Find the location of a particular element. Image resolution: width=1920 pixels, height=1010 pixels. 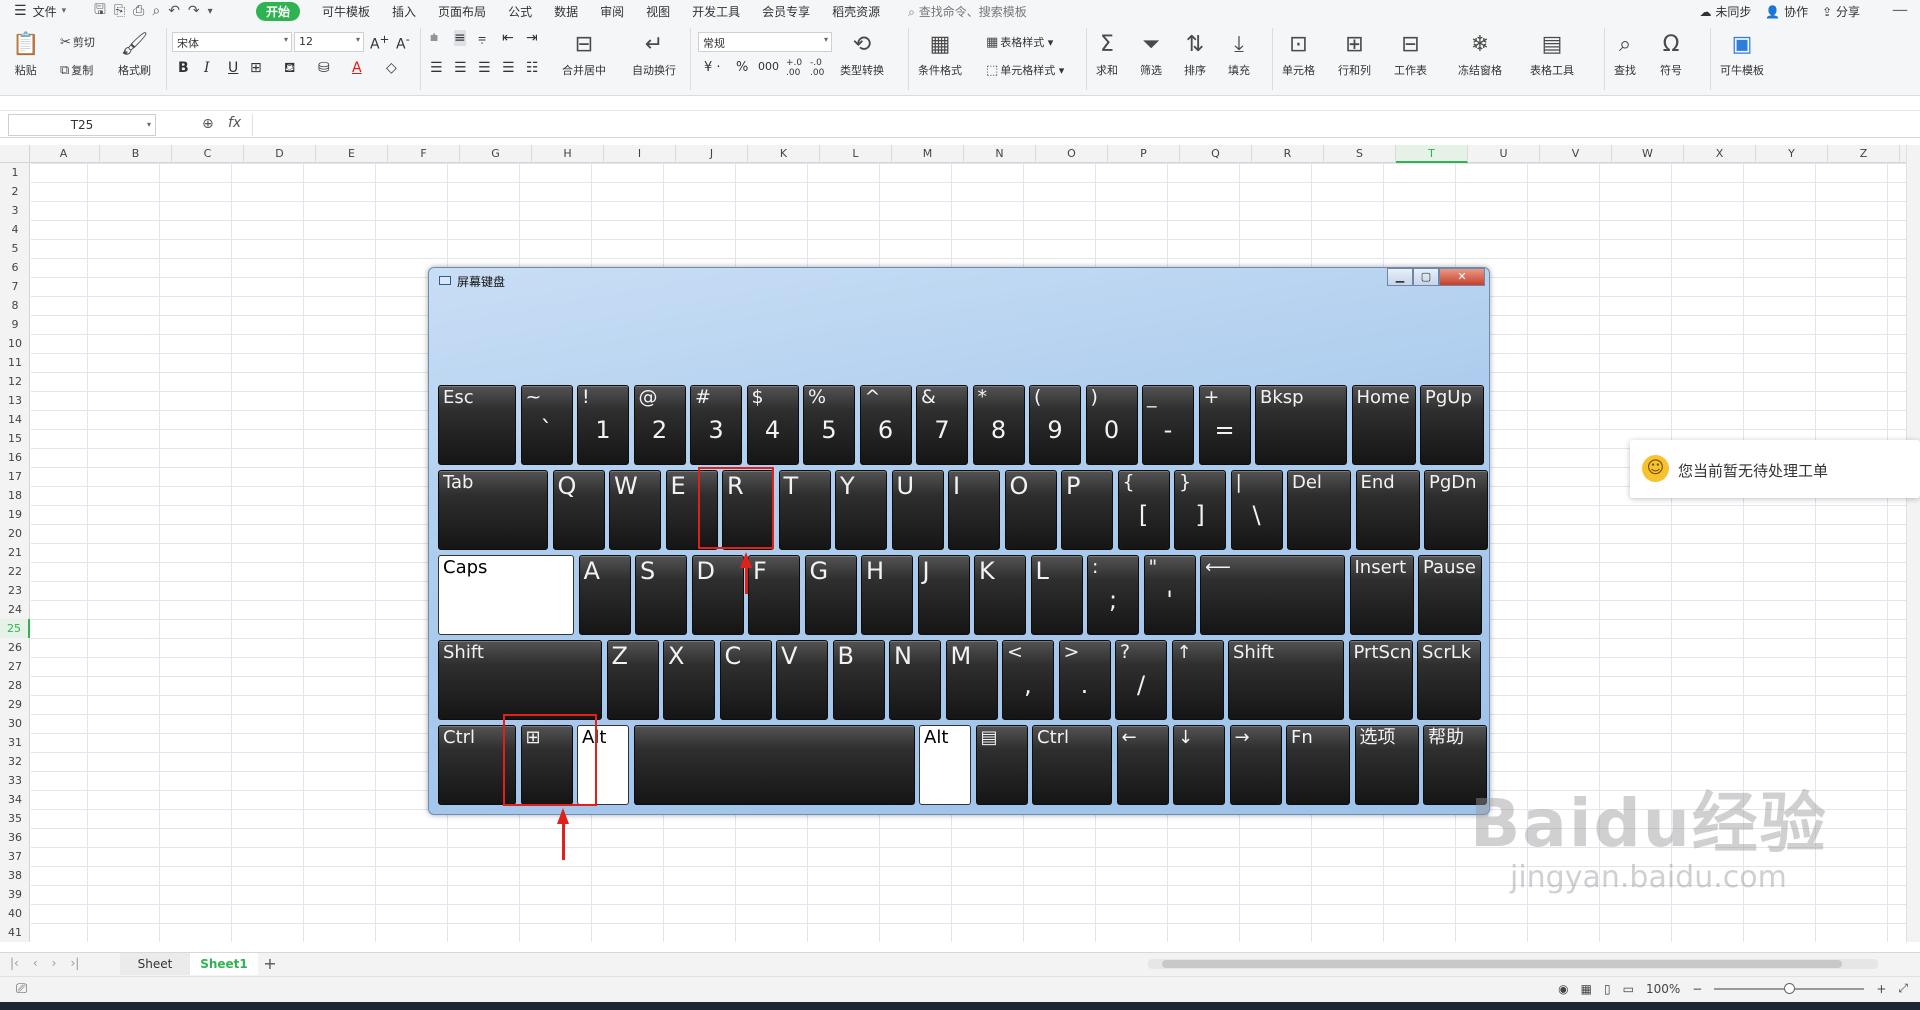

key-bksp: Bksp is located at coordinates (1301, 425).